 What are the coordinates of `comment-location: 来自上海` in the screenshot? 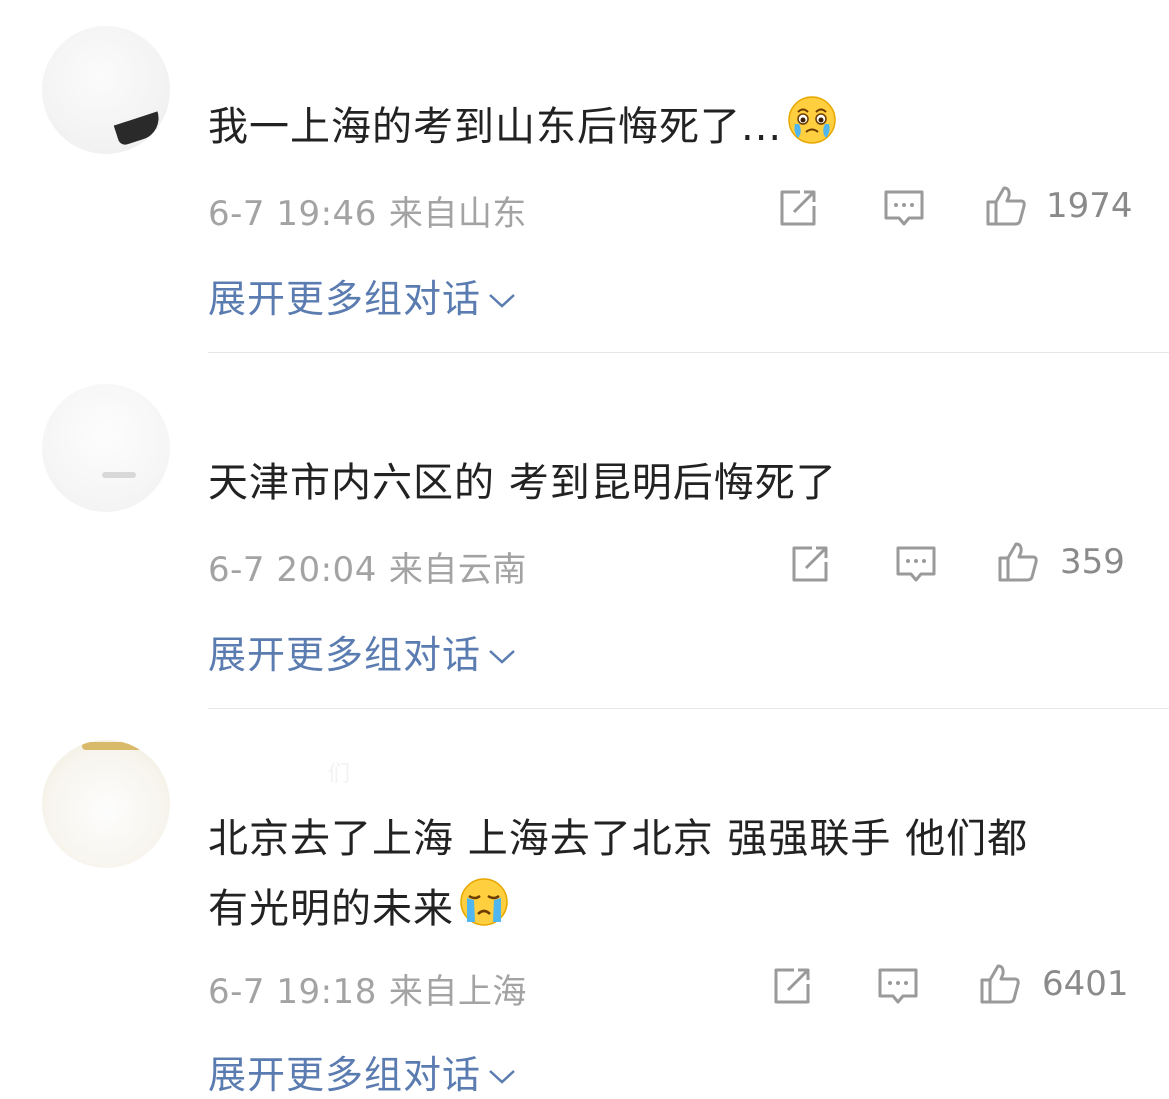 It's located at (457, 992).